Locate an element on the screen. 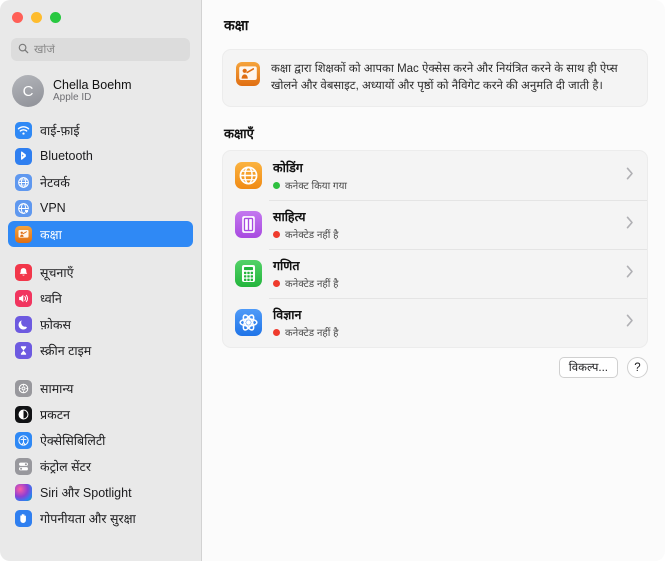 The width and height of the screenshot is (665, 561). control-center-icon is located at coordinates (23, 466).